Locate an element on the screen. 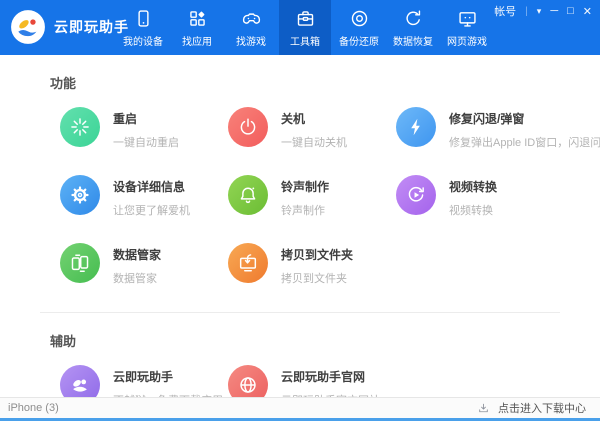 This screenshot has width=600, height=421. video-icon is located at coordinates (416, 195).